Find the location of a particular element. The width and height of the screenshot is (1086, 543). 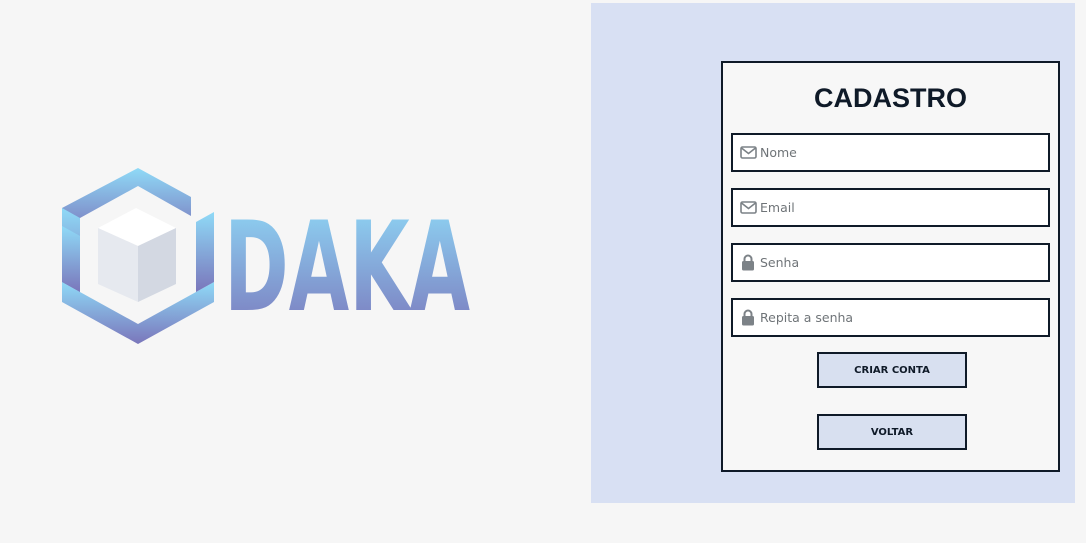

form-title: CADASTRO is located at coordinates (890, 98).